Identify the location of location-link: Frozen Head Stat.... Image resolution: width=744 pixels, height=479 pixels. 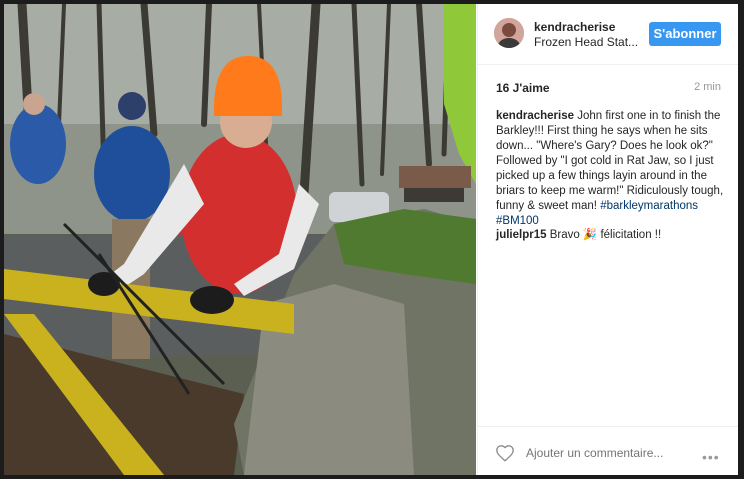
(586, 42).